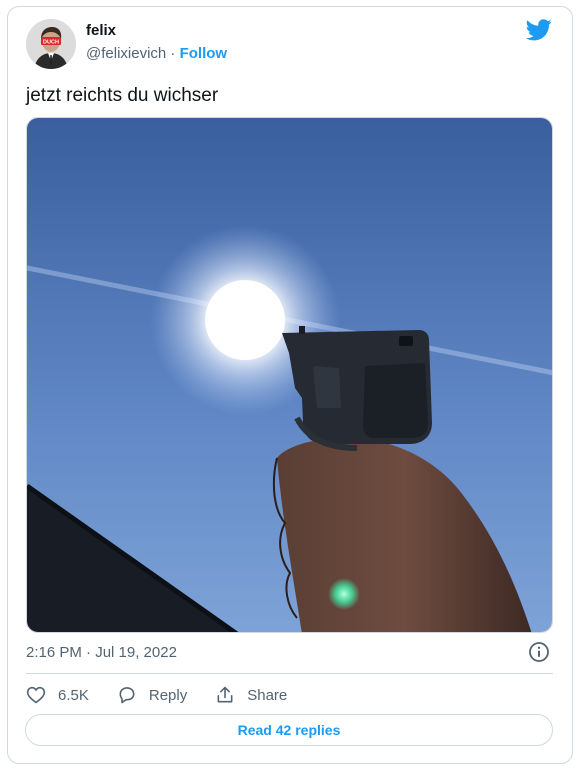  Describe the element at coordinates (225, 694) in the screenshot. I see `share-icon` at that location.